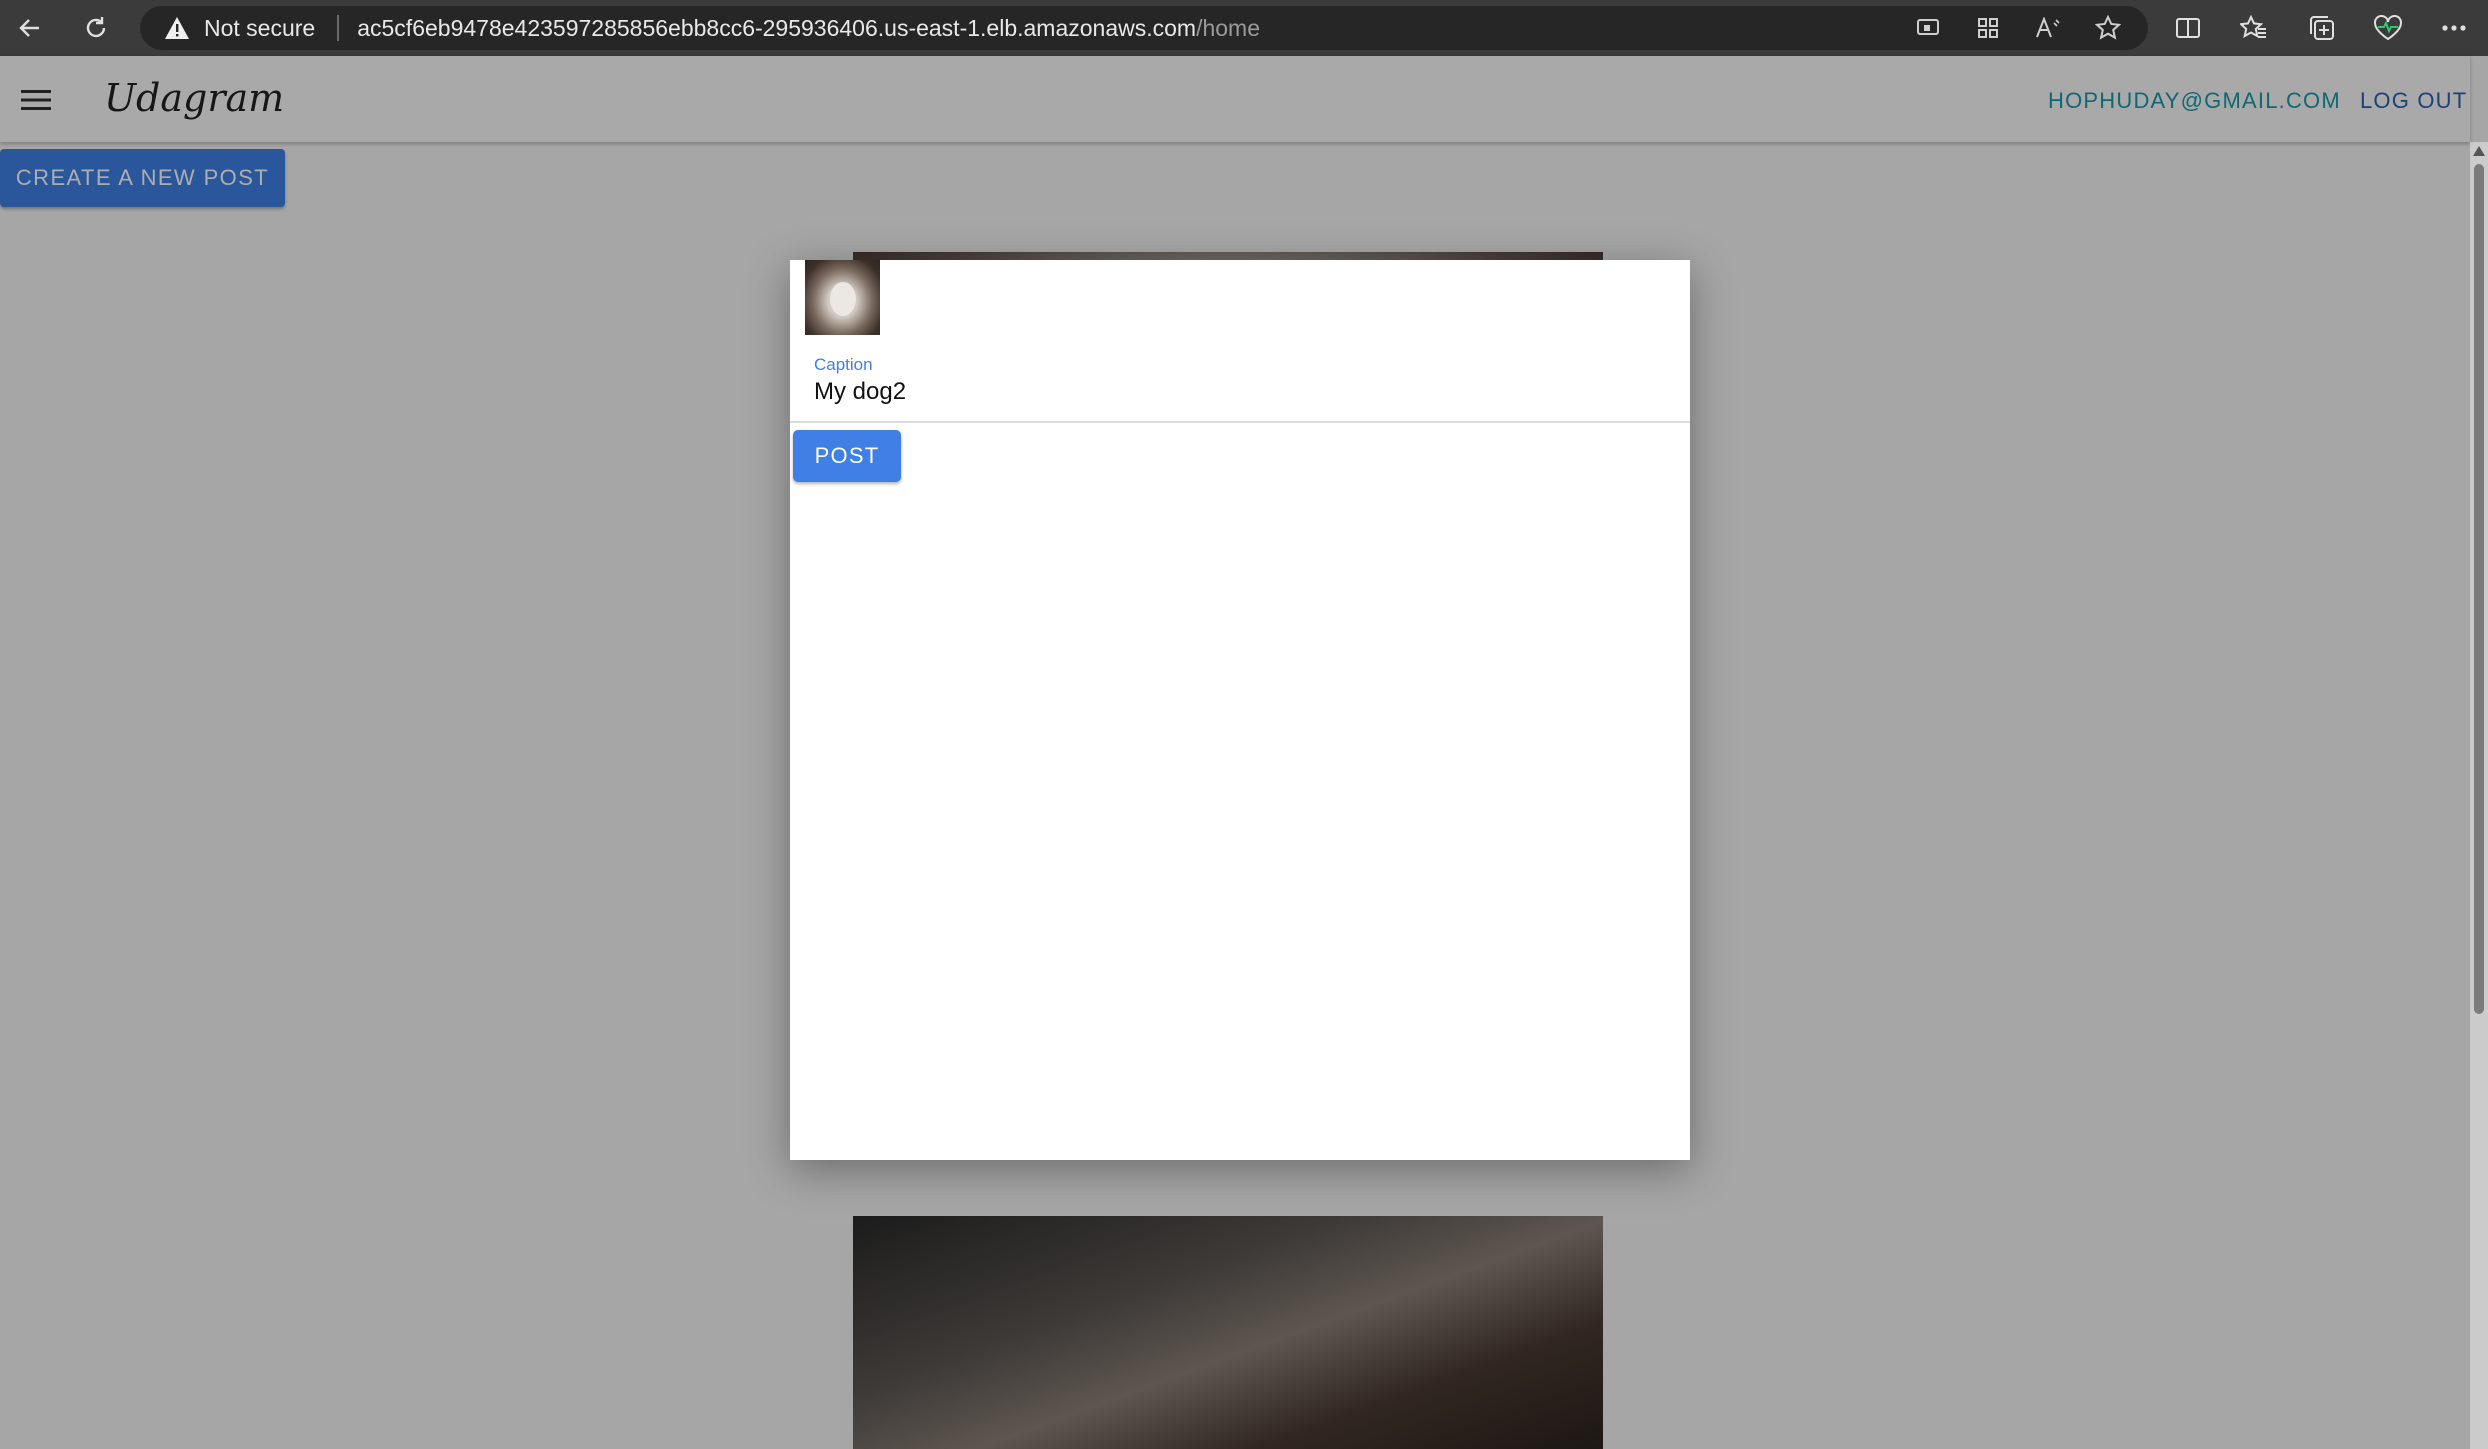  What do you see at coordinates (1228, 27) in the screenshot?
I see `url-path: /home` at bounding box center [1228, 27].